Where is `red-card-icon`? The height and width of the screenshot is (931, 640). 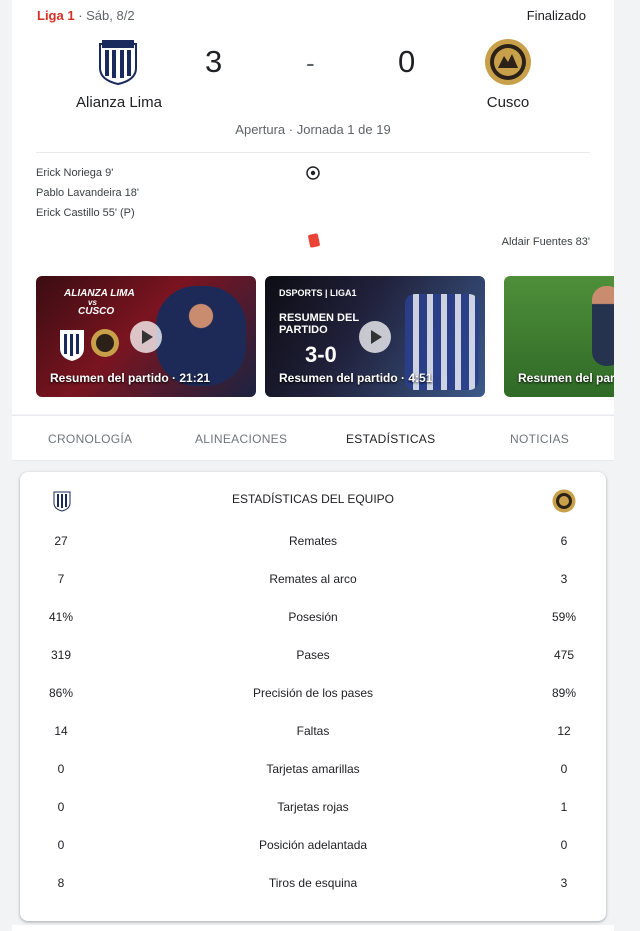
red-card-icon is located at coordinates (314, 240).